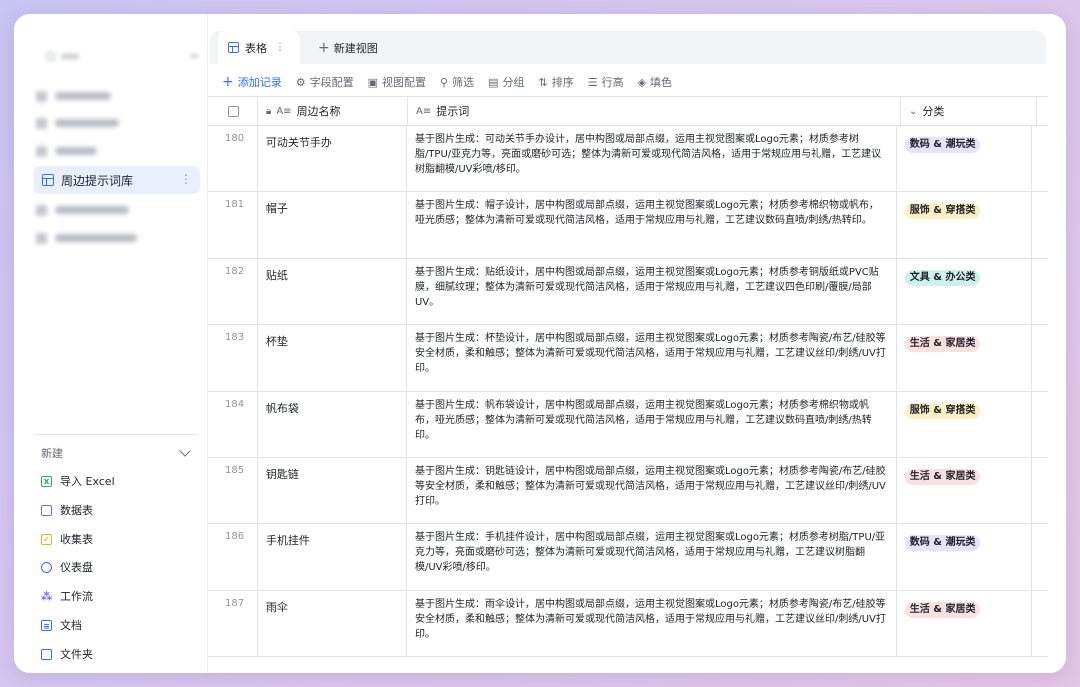 This screenshot has height=687, width=1080. I want to click on workflow-icon: ⁂, so click(47, 596).